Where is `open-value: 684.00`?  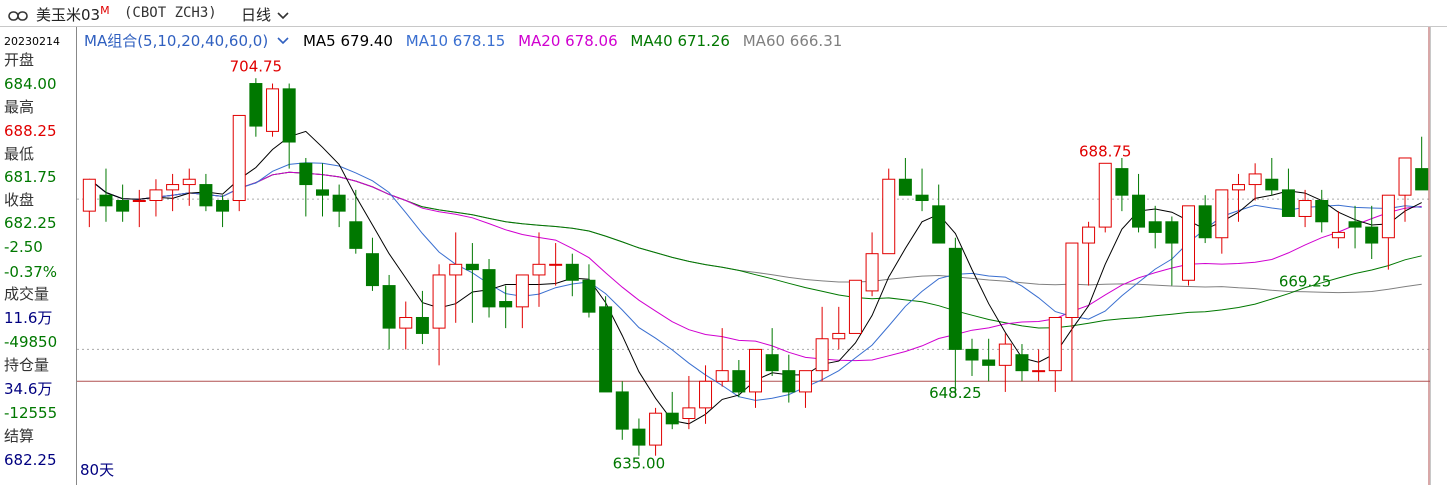
open-value: 684.00 is located at coordinates (30, 84).